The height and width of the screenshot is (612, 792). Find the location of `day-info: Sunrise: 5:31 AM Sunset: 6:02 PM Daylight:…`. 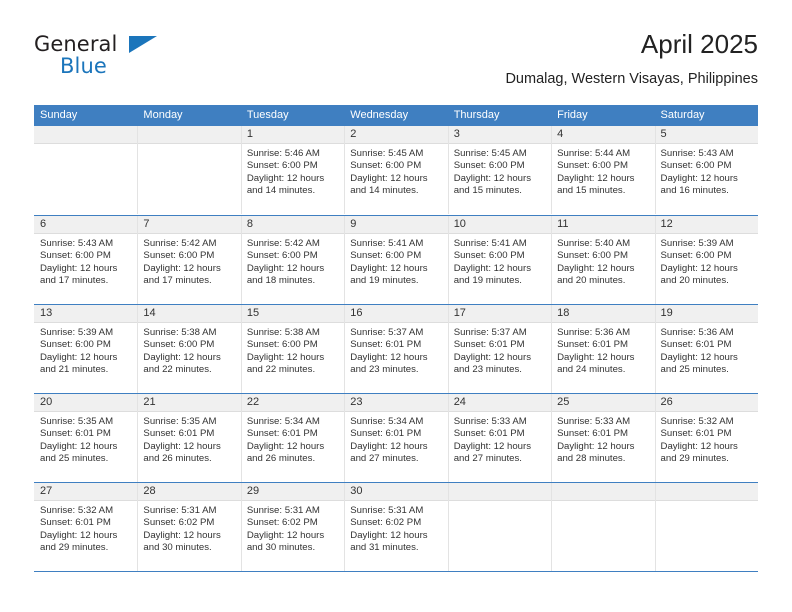

day-info: Sunrise: 5:31 AM Sunset: 6:02 PM Daylight:… is located at coordinates (292, 528).